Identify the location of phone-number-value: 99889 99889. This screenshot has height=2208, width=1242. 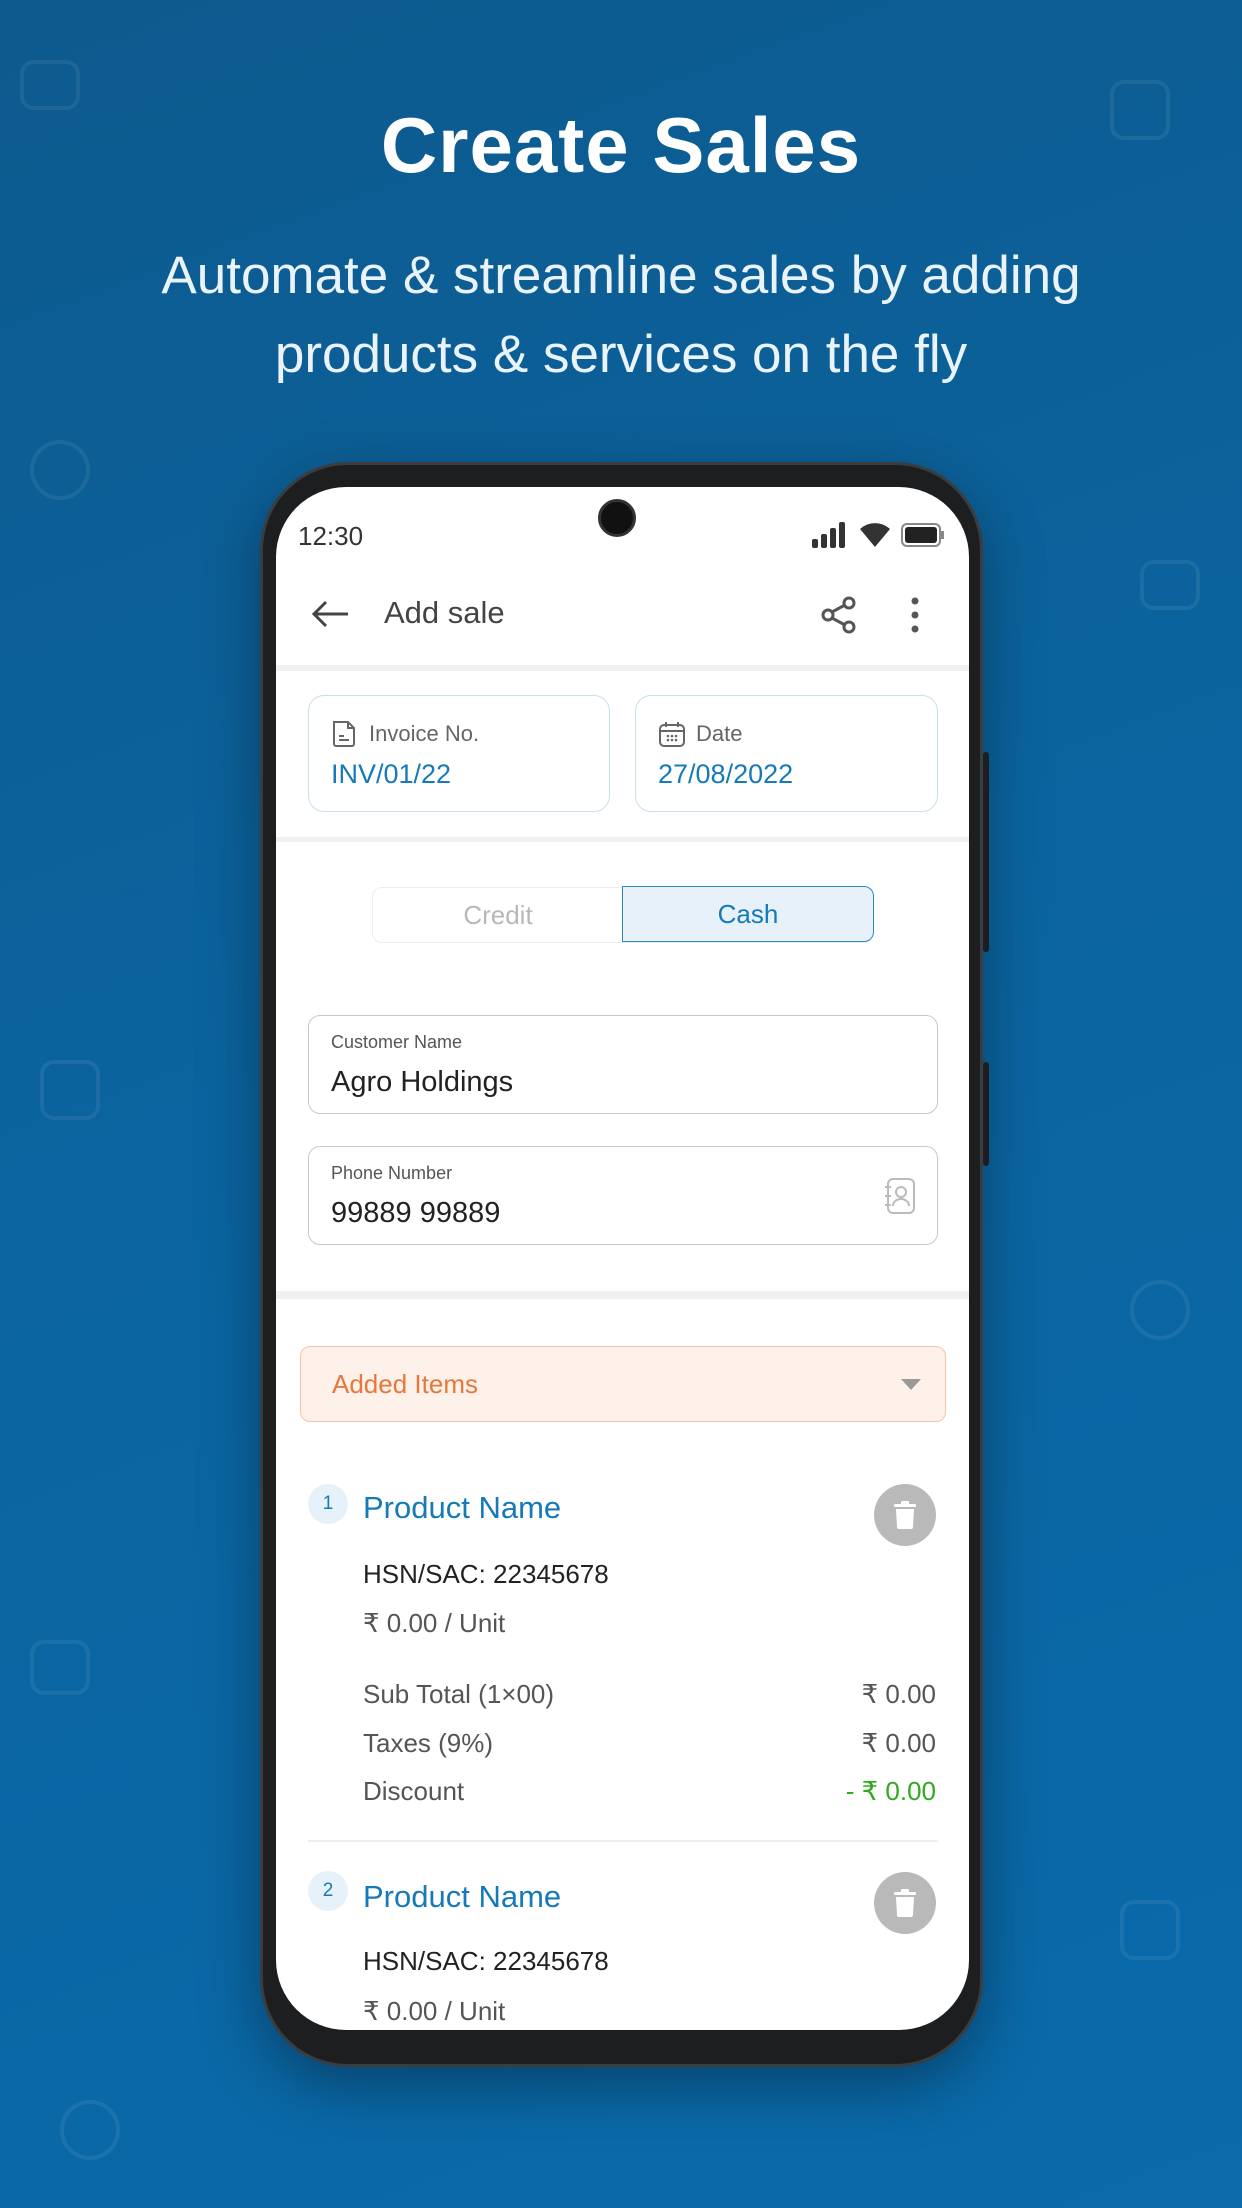
(415, 1213).